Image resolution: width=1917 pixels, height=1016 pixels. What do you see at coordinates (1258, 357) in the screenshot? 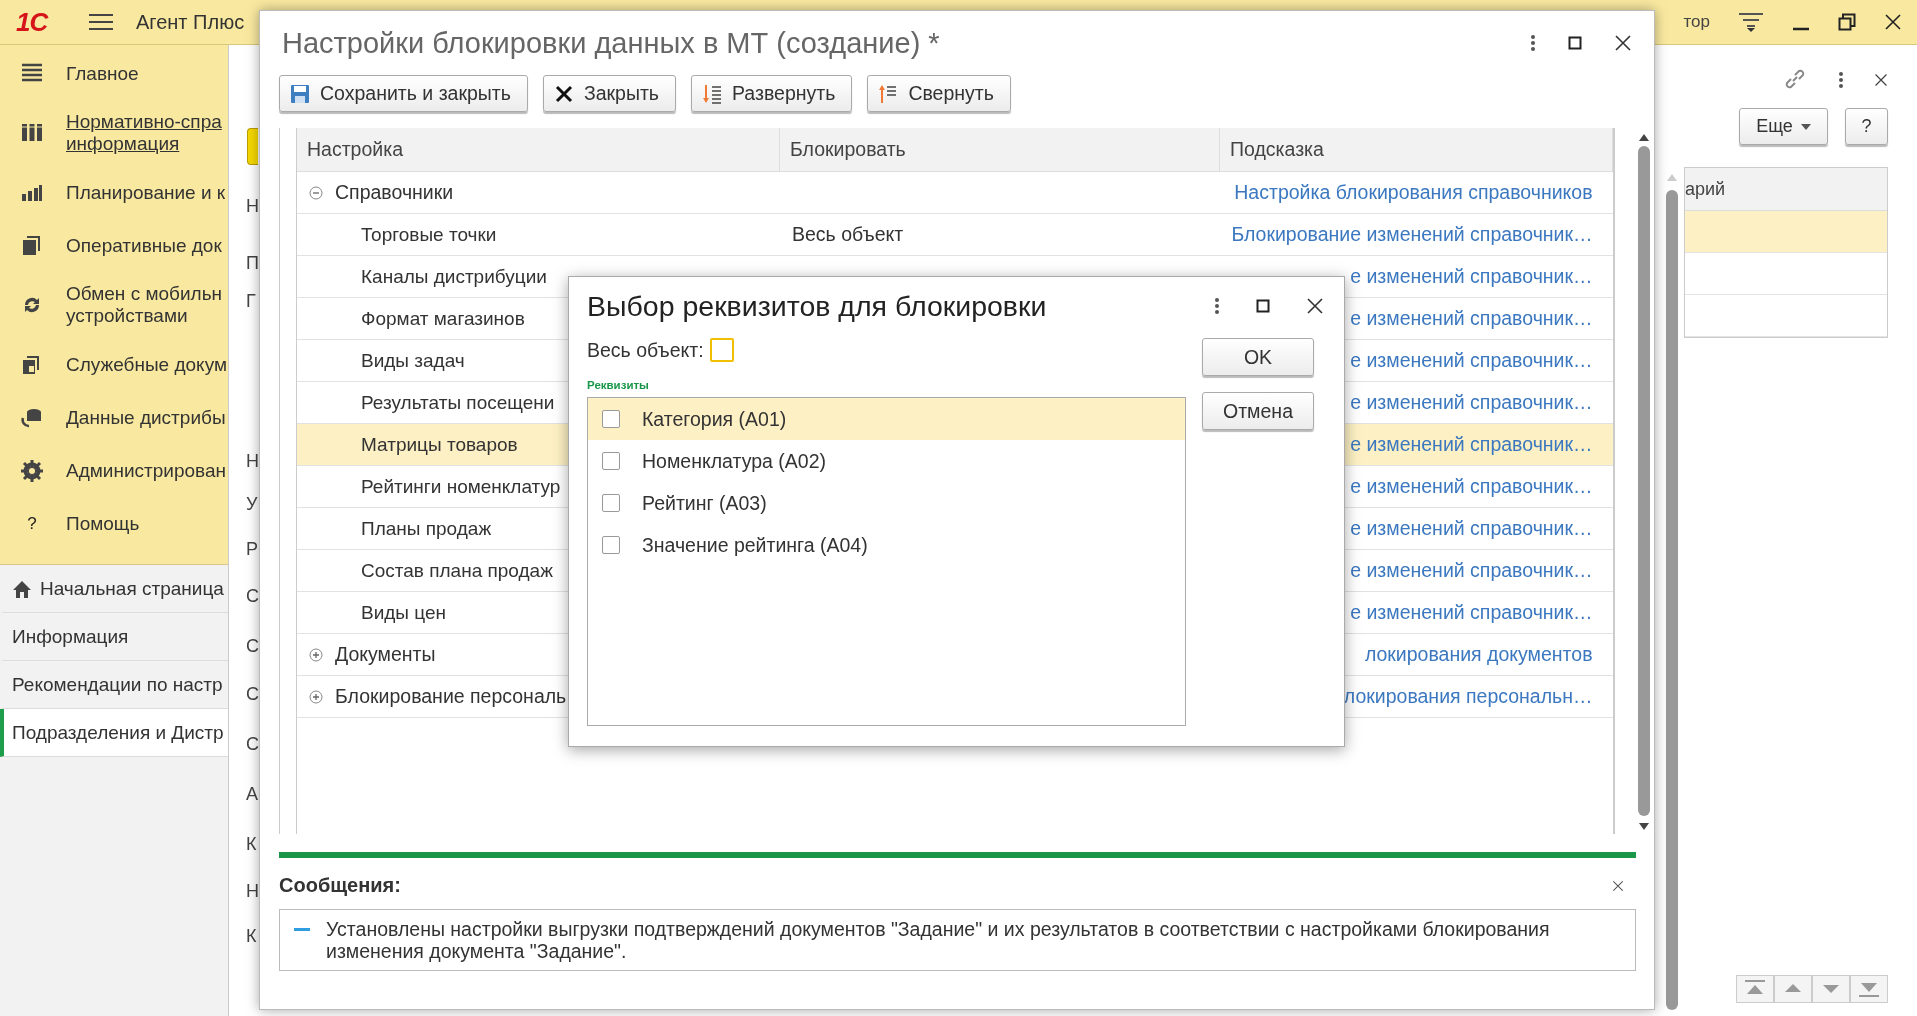
I see `dialog-button: OK` at bounding box center [1258, 357].